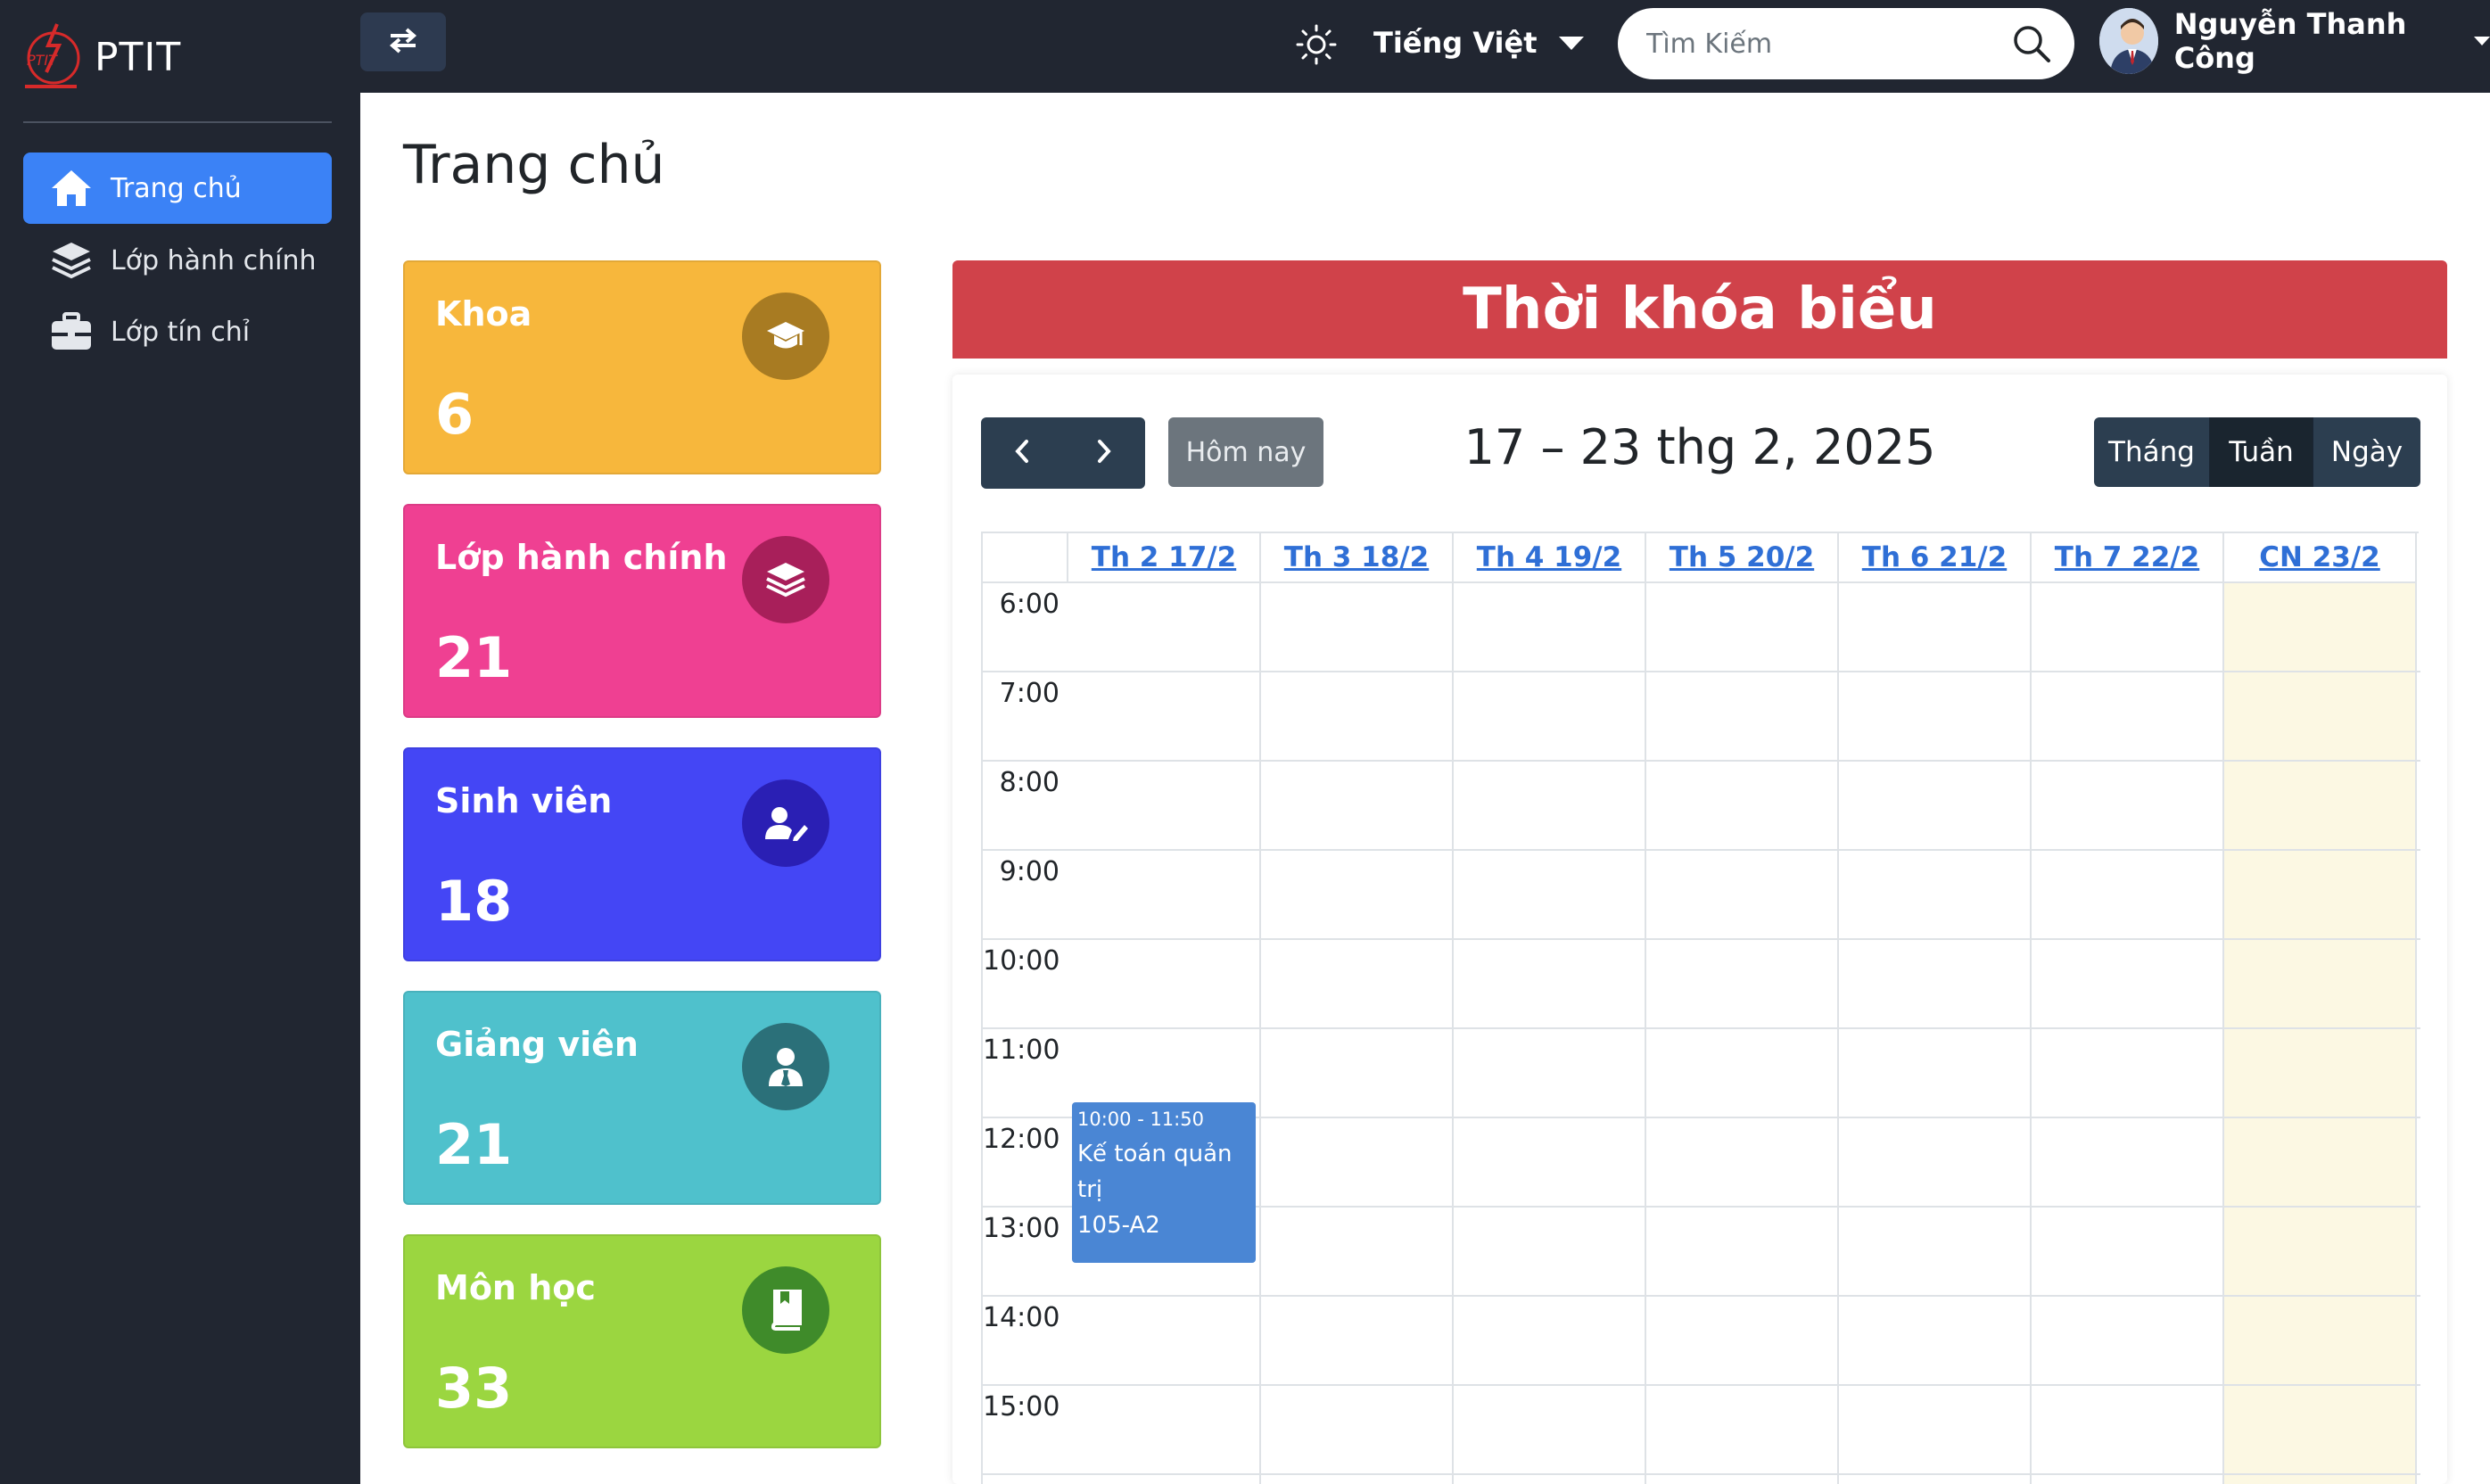  I want to click on calendar-title: Thời khóa biểu, so click(1700, 309).